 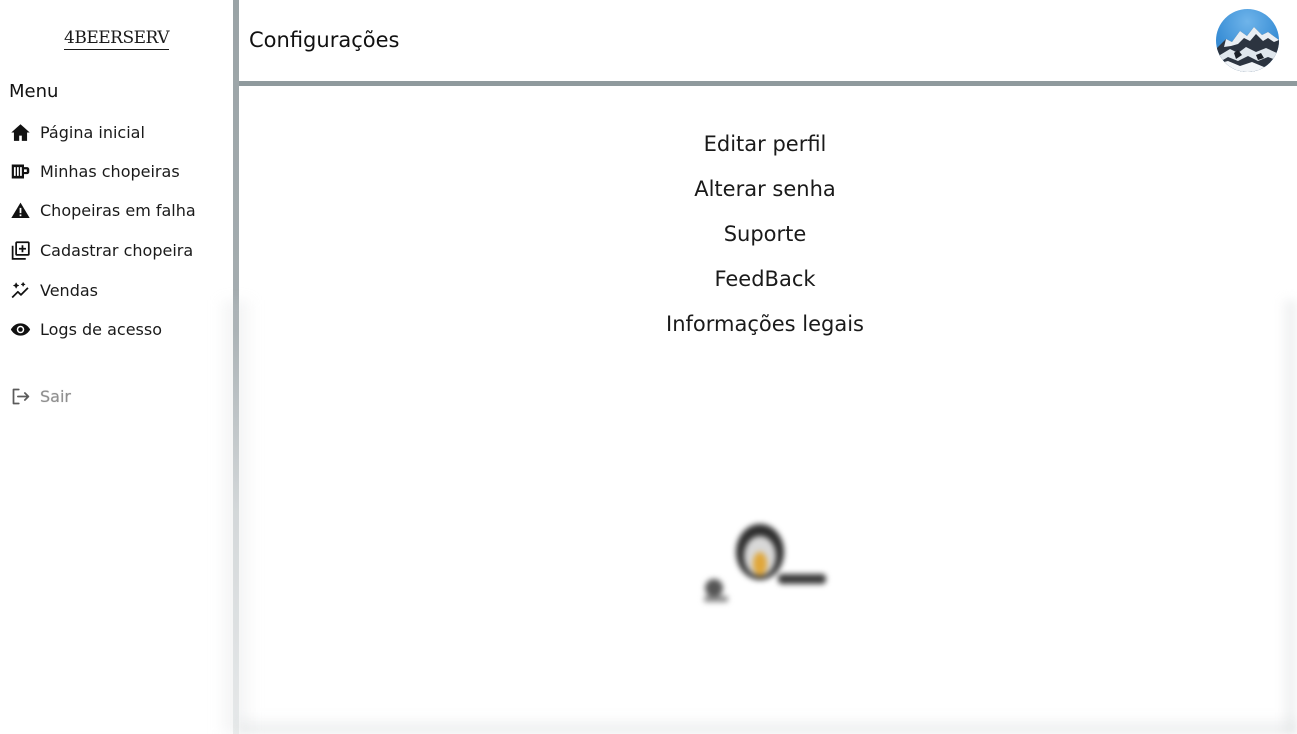 What do you see at coordinates (92, 132) in the screenshot?
I see `sidebar-item-label: Página inicial` at bounding box center [92, 132].